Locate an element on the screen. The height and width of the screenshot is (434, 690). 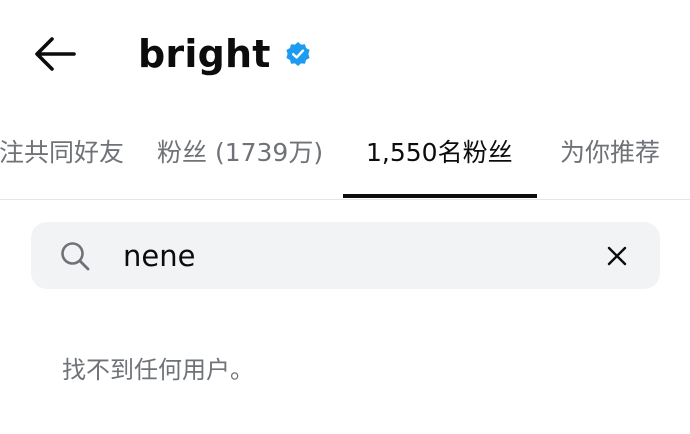
tab-followers: 粉丝 (1739万) is located at coordinates (240, 154).